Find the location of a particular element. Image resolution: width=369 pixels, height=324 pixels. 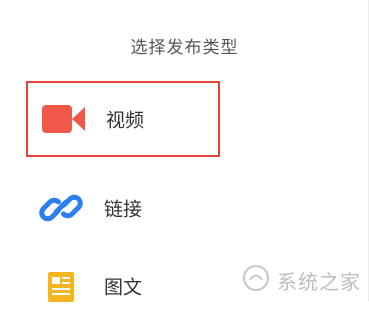

dialog-title: 选择发布类型 is located at coordinates (184, 48).